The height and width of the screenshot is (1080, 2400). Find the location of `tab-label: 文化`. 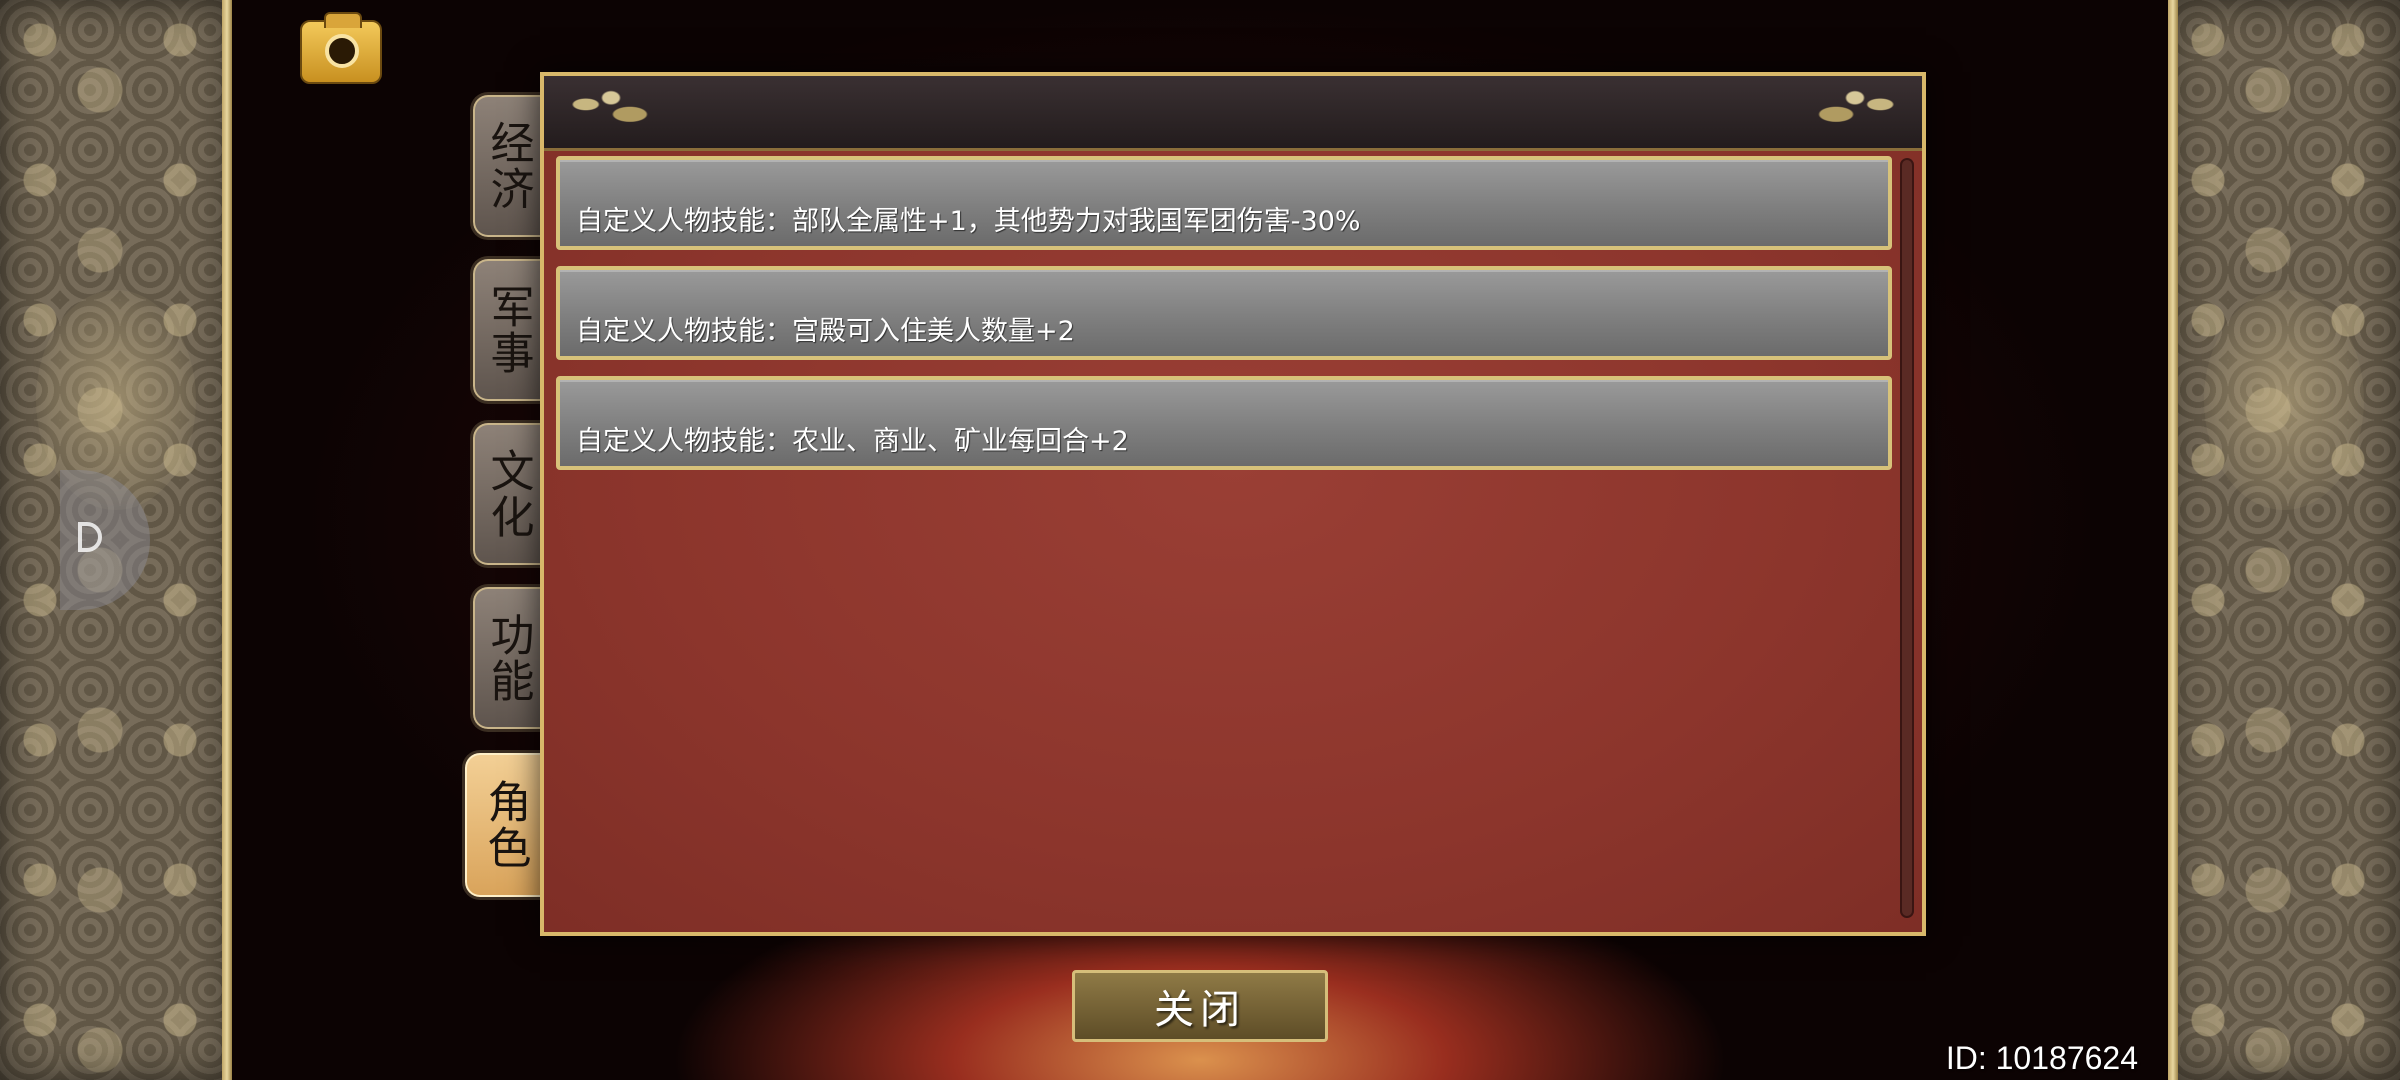

tab-label: 文化 is located at coordinates (508, 494).